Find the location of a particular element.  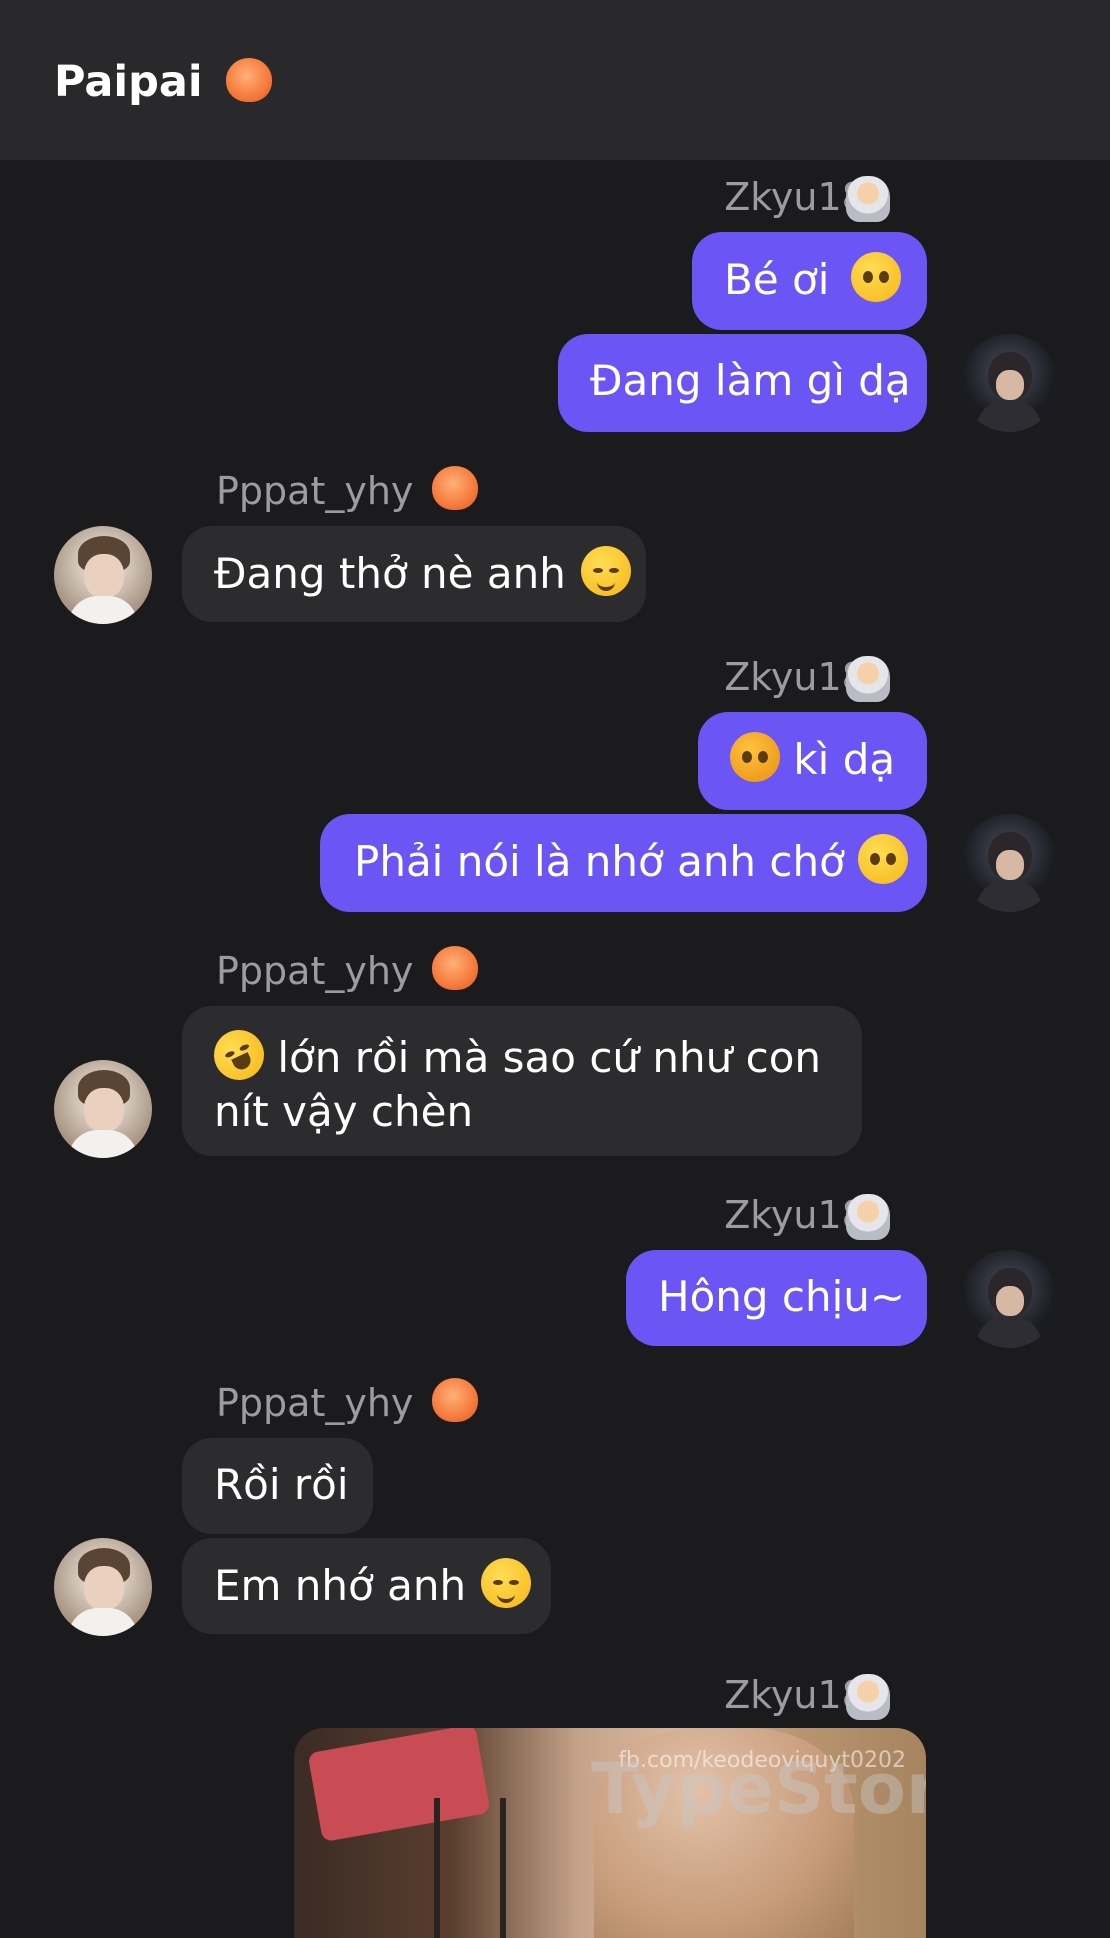

message-line: lớn rồi mà sao cứ như con is located at coordinates (533, 1055).